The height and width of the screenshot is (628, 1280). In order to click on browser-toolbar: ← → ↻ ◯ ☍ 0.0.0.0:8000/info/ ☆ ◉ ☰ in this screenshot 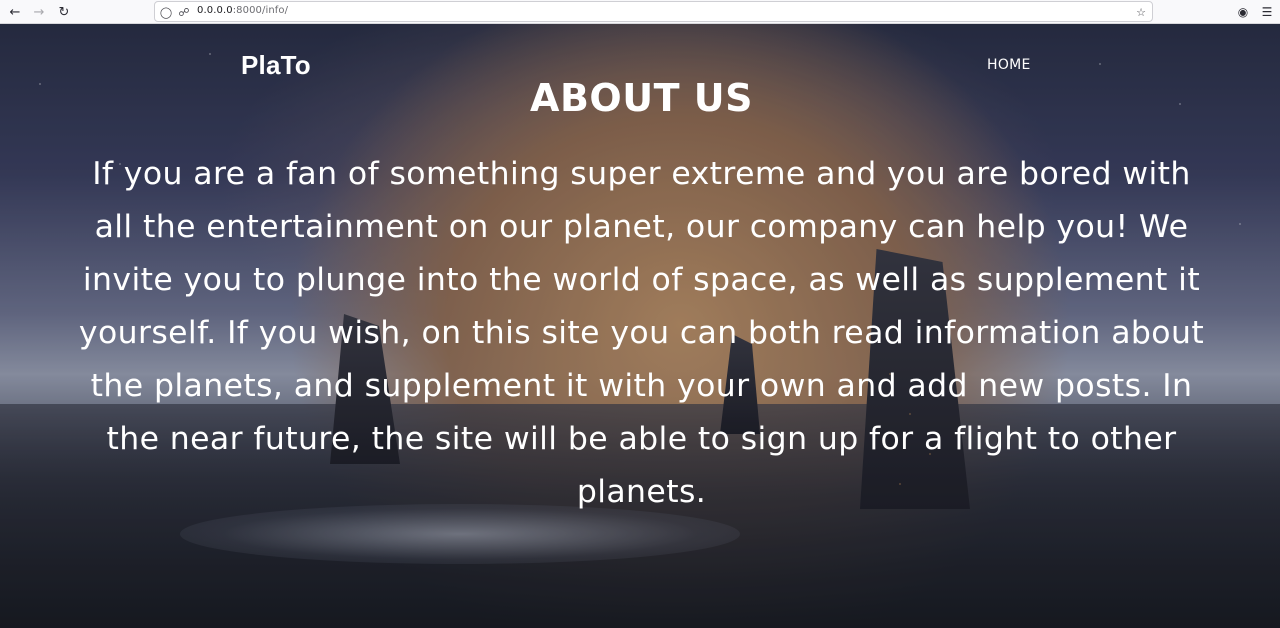, I will do `click(640, 12)`.